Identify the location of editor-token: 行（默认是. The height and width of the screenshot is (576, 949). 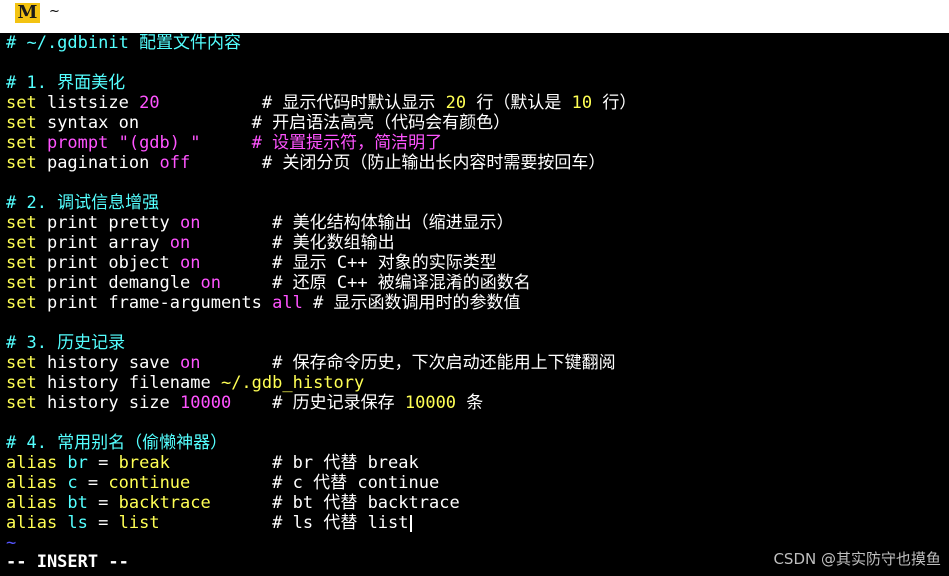
(519, 103).